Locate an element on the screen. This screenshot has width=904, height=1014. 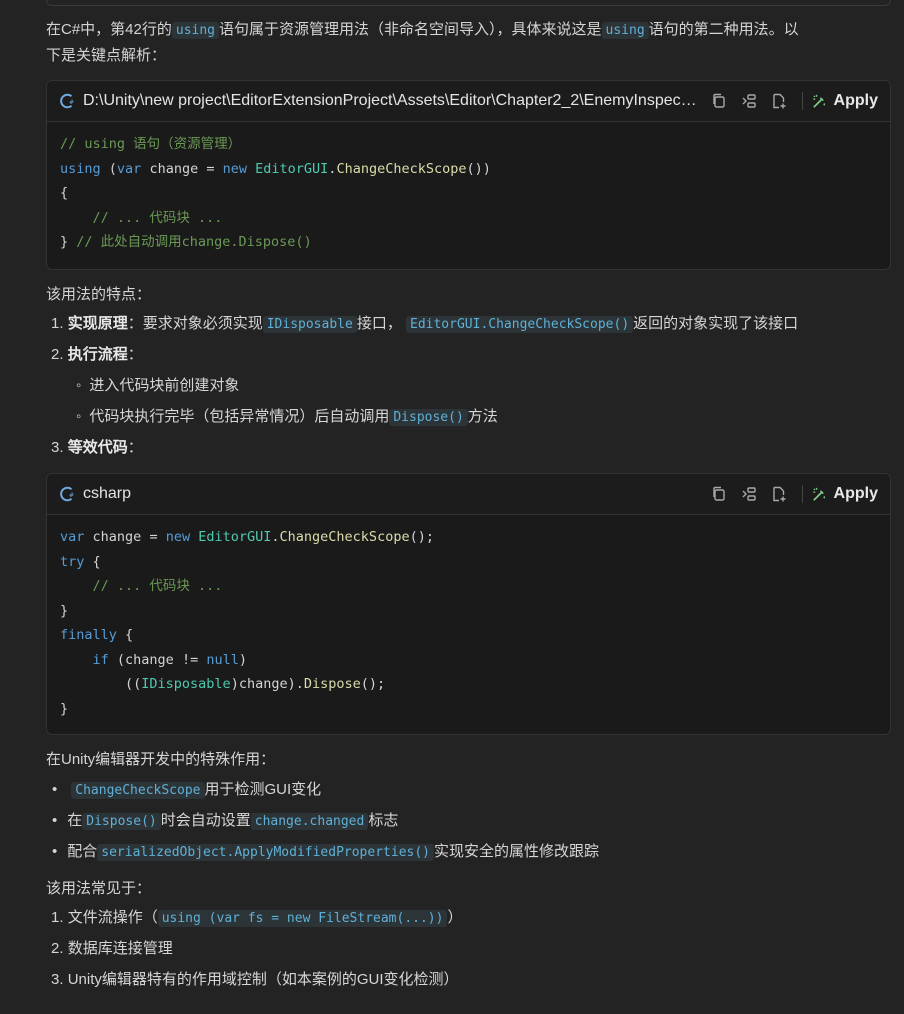
bullet-item: • ChangeCheckScope 用于检测GUI变化 is located at coordinates (187, 790).